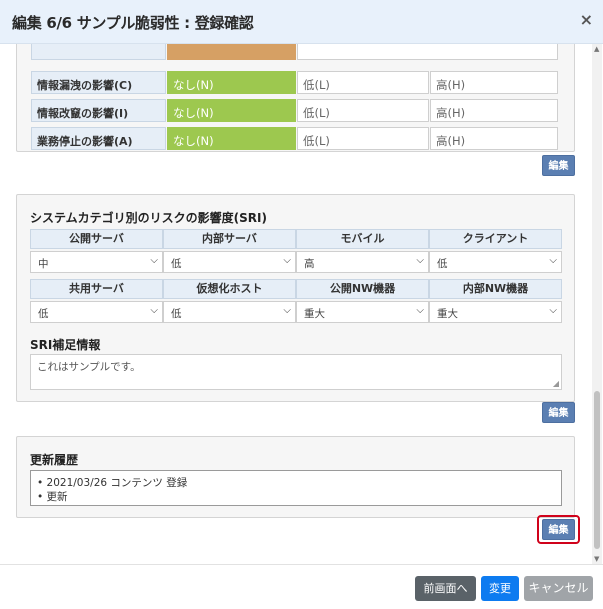 The height and width of the screenshot is (609, 603). What do you see at coordinates (597, 304) in the screenshot?
I see `vertical-scrollbar: ▲ ▼` at bounding box center [597, 304].